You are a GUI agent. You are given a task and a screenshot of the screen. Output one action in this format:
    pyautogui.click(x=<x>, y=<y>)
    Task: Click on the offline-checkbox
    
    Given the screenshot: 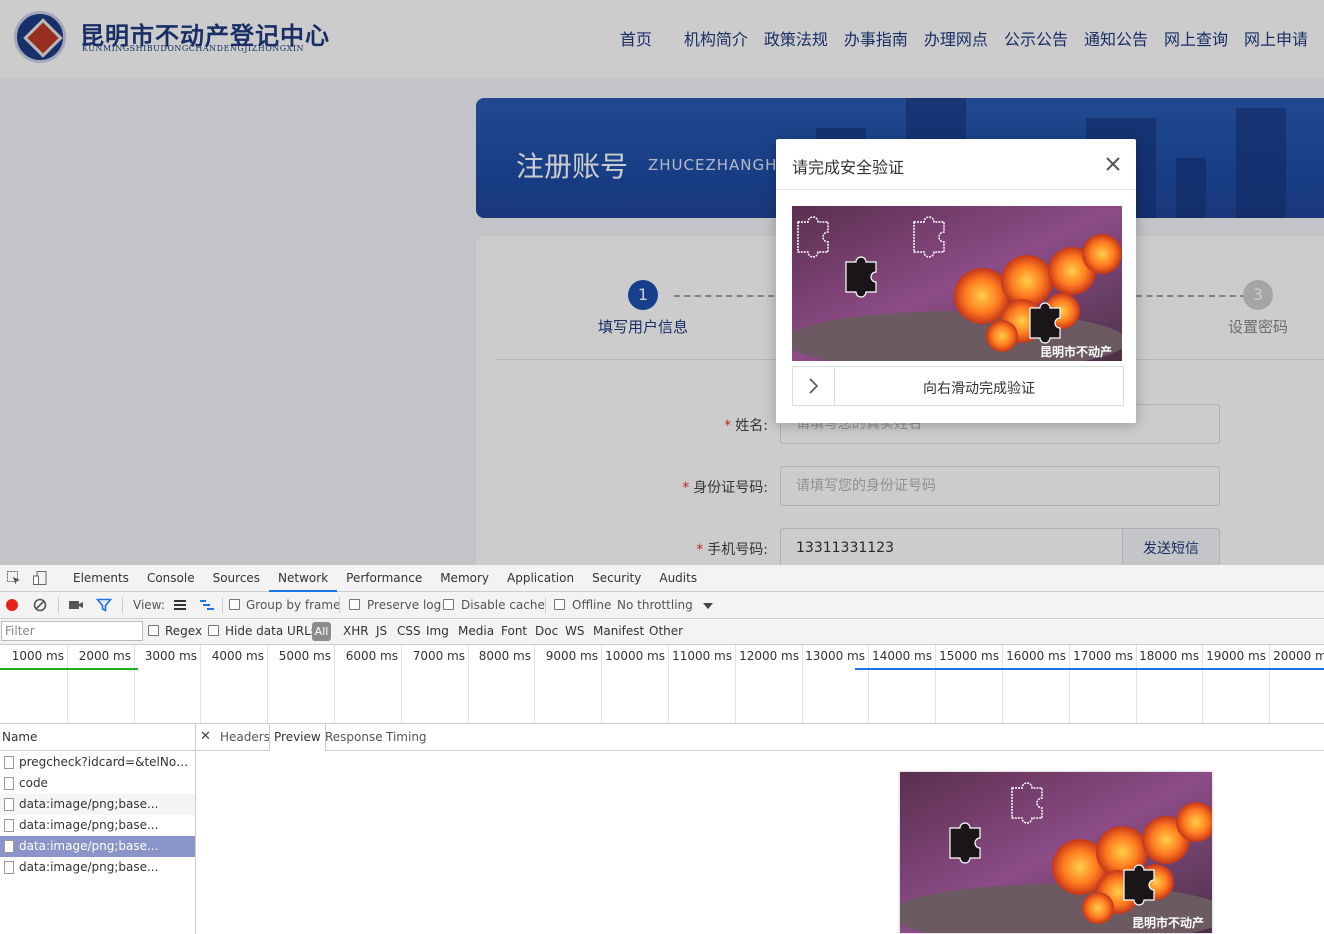 What is the action you would take?
    pyautogui.click(x=559, y=604)
    